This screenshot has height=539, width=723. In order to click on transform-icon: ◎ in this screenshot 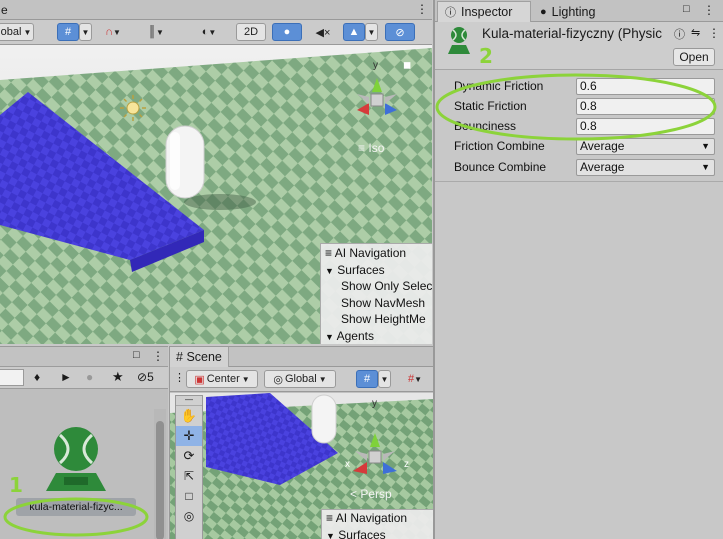, I will do `click(189, 516)`.